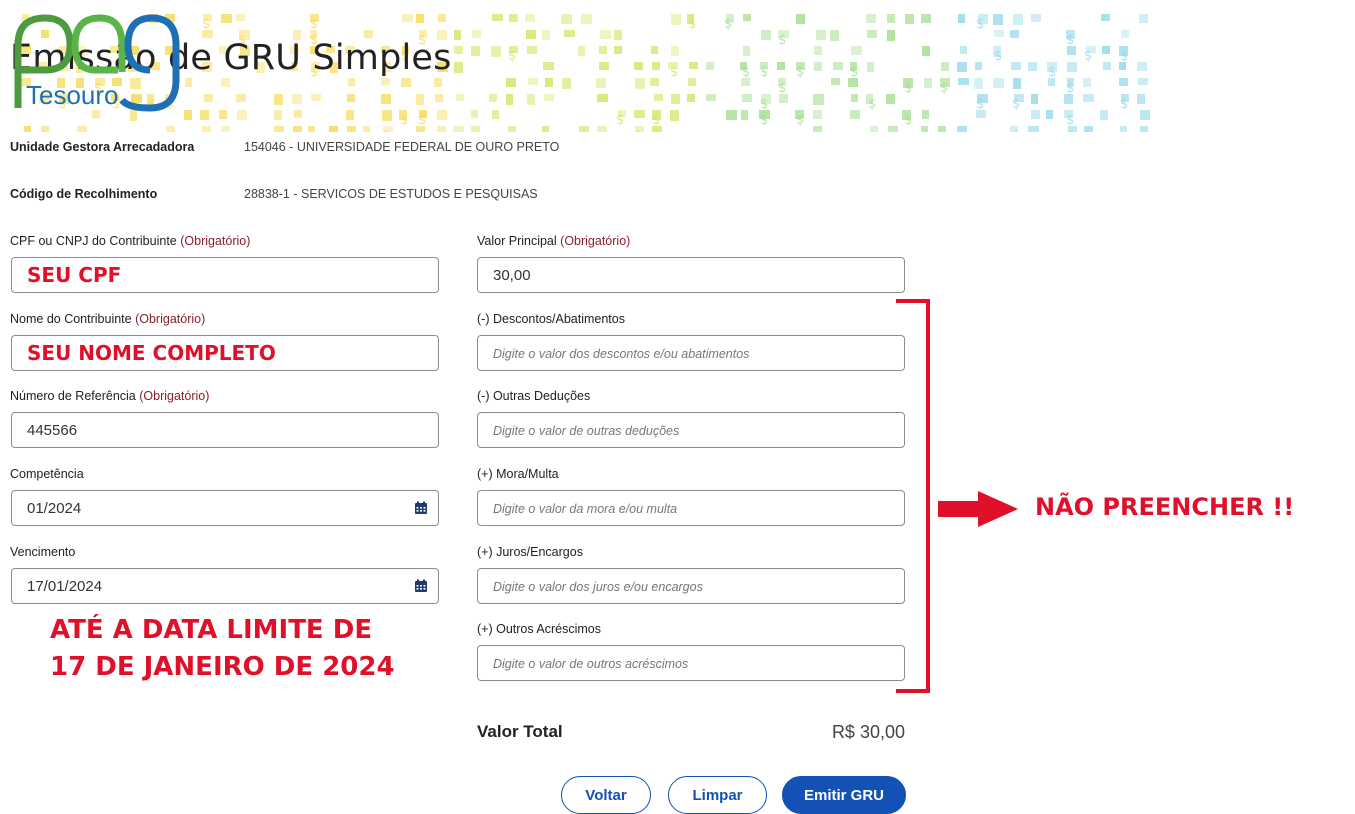 This screenshot has width=1355, height=814. What do you see at coordinates (43, 552) in the screenshot?
I see `vencimento-label: Vencimento` at bounding box center [43, 552].